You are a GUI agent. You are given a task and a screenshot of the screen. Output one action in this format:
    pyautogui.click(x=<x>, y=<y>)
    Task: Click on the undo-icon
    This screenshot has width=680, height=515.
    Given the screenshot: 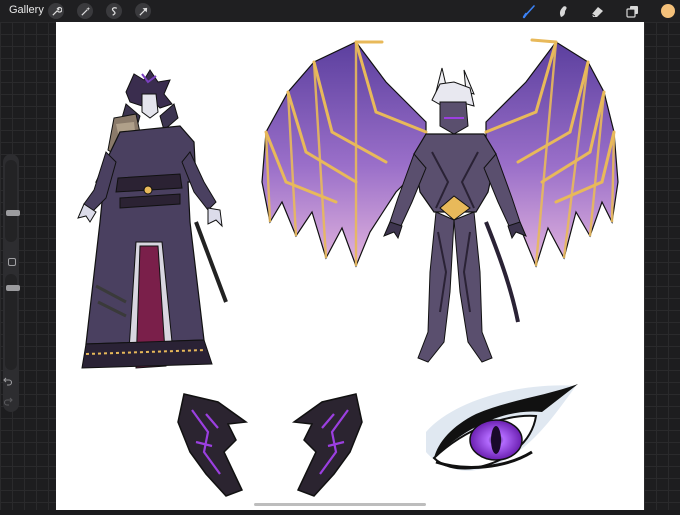 What is the action you would take?
    pyautogui.click(x=8, y=381)
    